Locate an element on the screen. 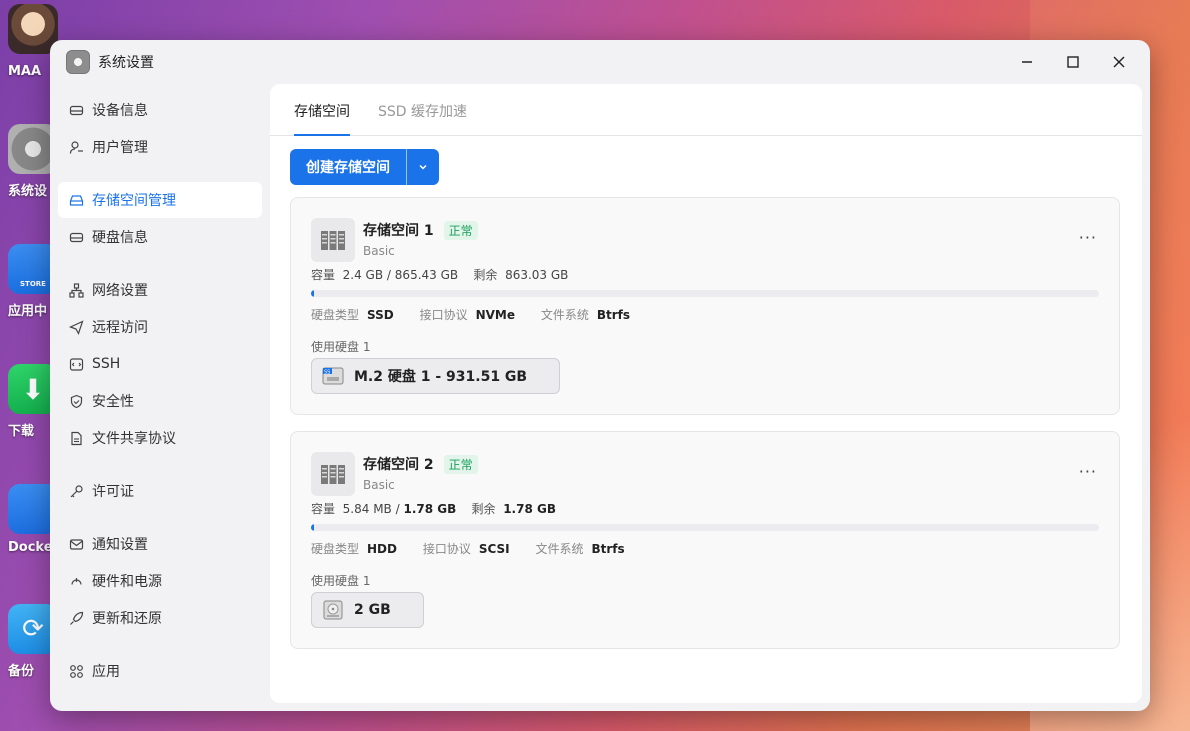 This screenshot has height=731, width=1190. sidebar-item-file-sharing: 文件共享协议 is located at coordinates (160, 438).